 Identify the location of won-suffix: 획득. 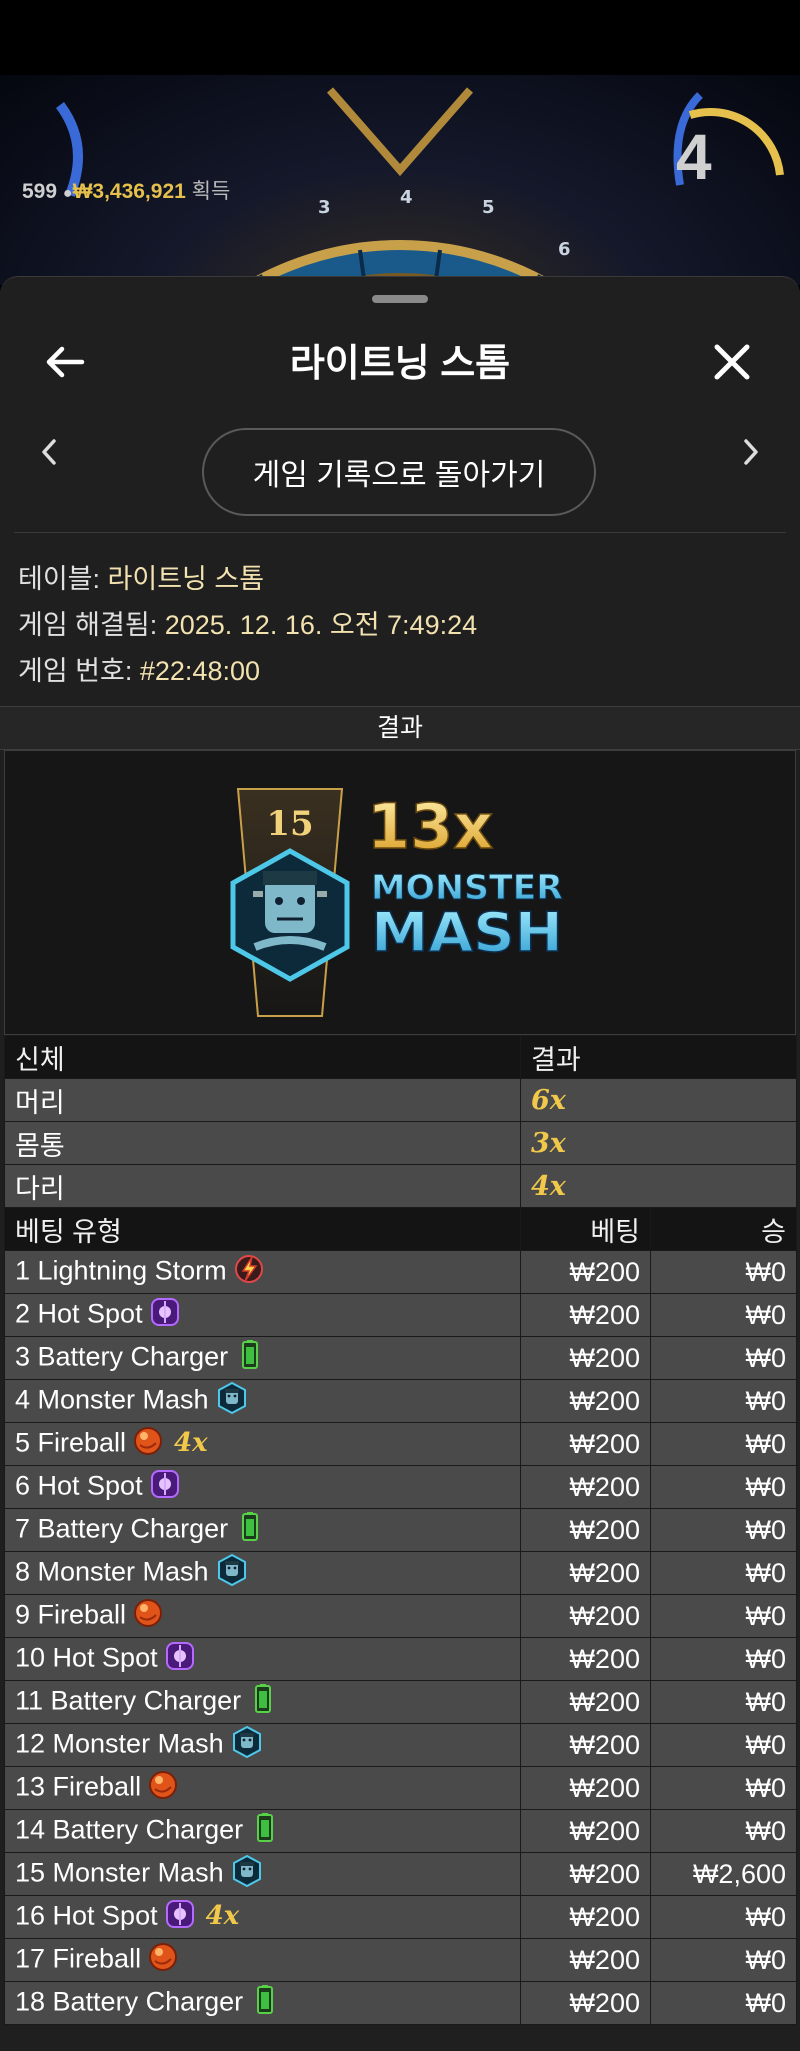
(211, 191).